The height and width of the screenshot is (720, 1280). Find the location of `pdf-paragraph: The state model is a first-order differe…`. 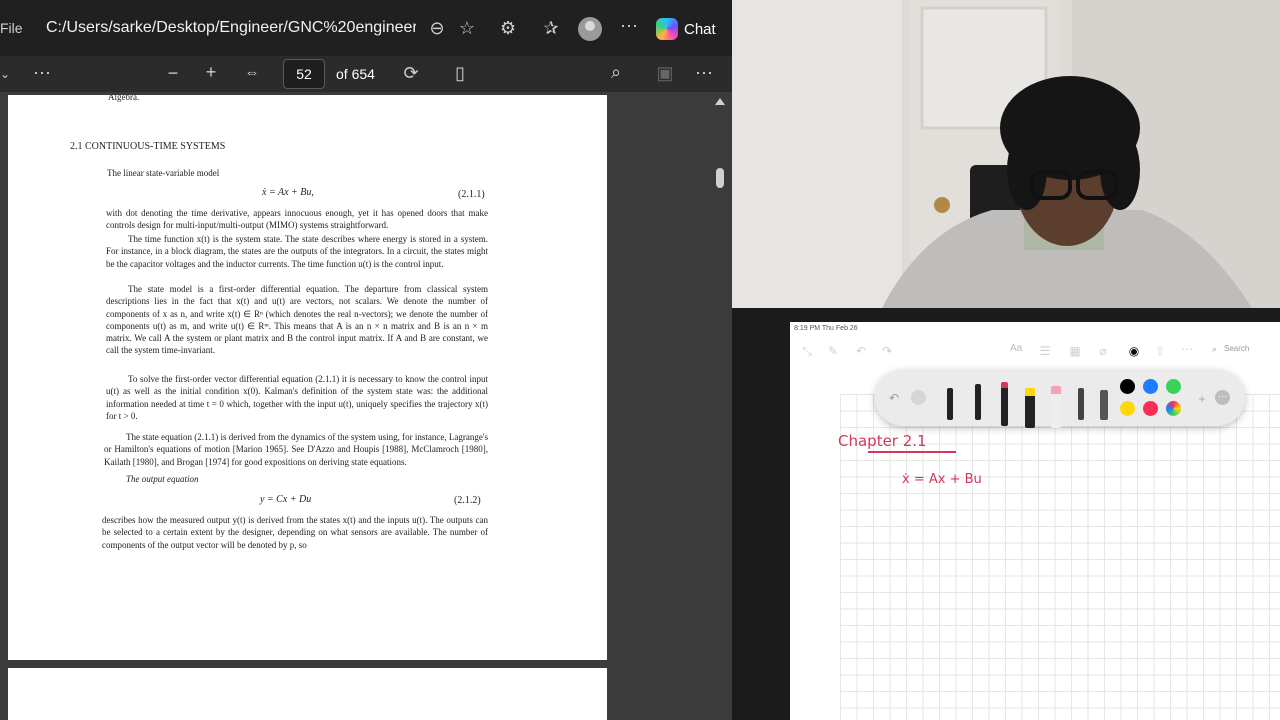

pdf-paragraph: The state model is a first-order differe… is located at coordinates (297, 320).